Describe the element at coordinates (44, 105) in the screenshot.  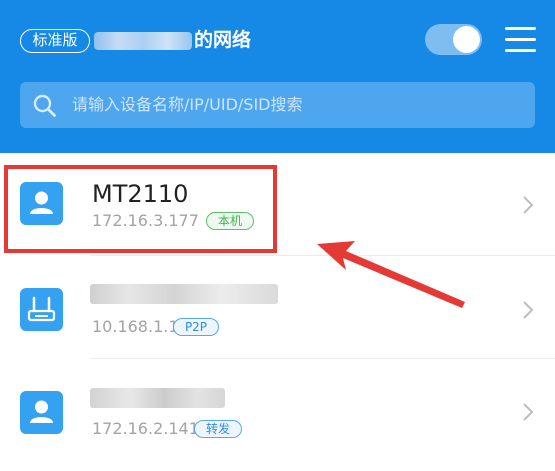
I see `search-icon` at that location.